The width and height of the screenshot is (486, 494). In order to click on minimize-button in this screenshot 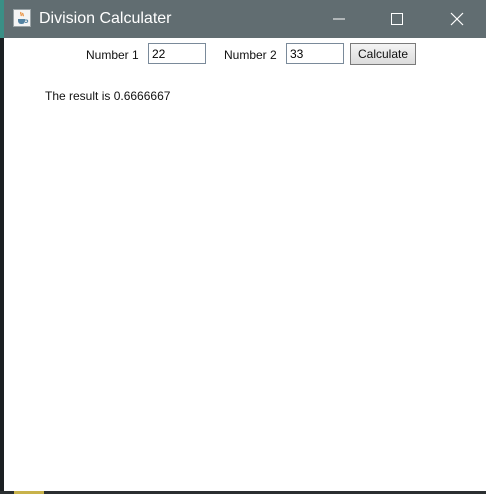, I will do `click(339, 19)`.